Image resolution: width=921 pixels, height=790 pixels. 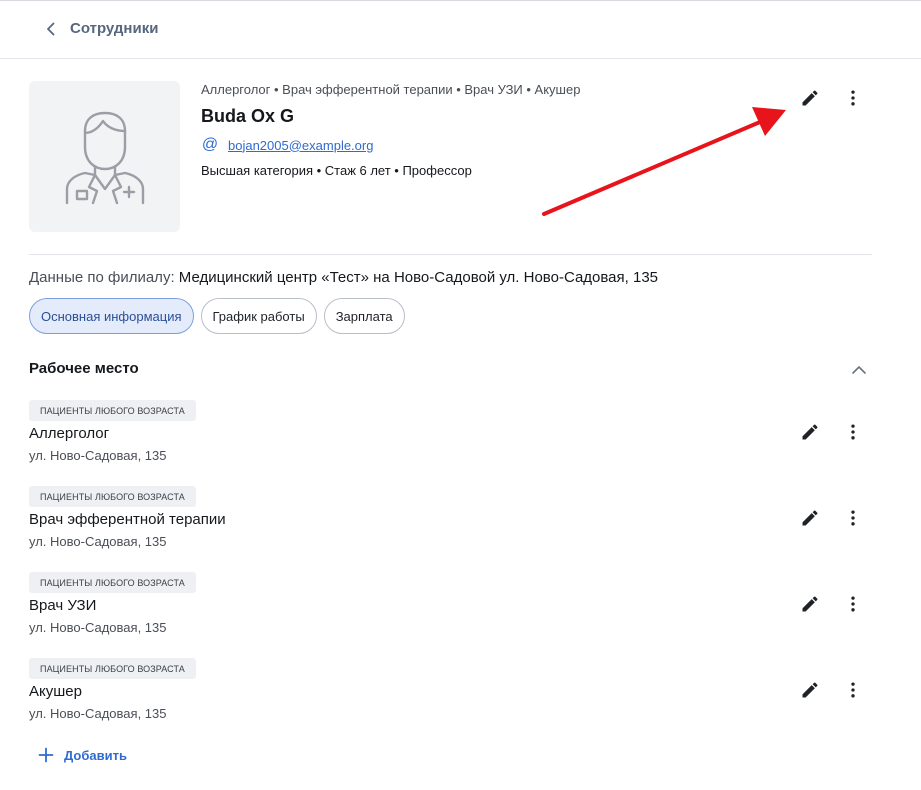 I want to click on avatar, so click(x=104, y=156).